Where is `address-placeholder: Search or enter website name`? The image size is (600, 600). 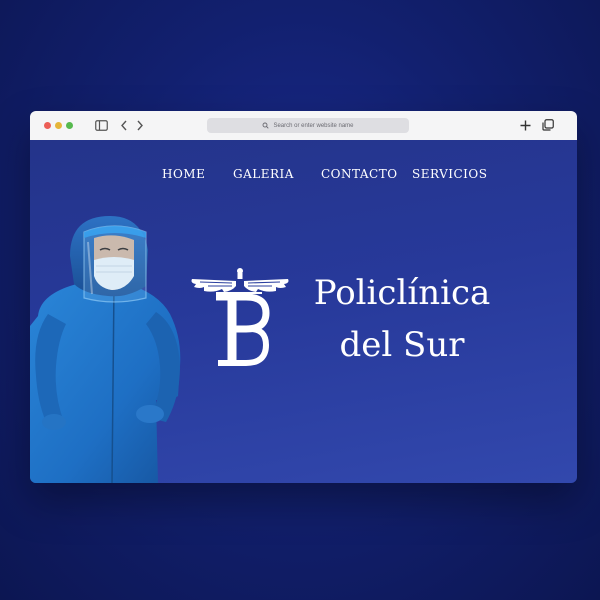
address-placeholder: Search or enter website name is located at coordinates (313, 125).